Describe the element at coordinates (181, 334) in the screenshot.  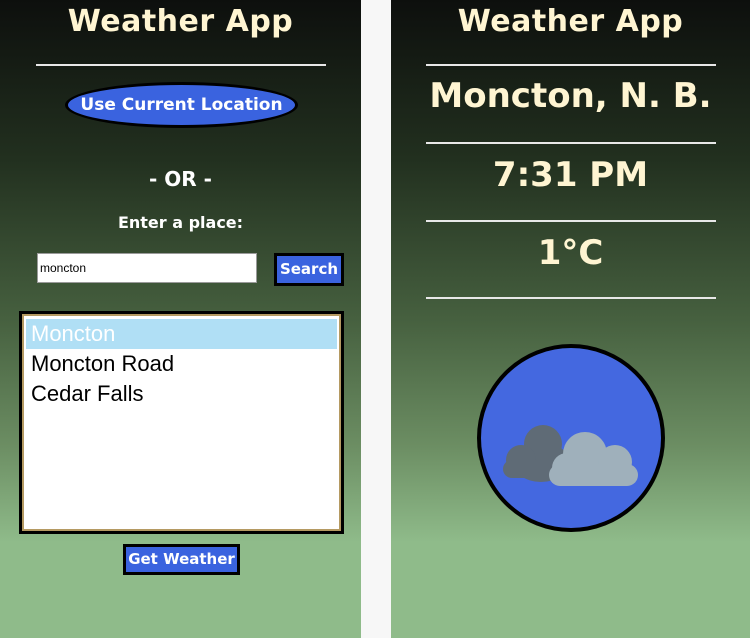
I see `list-item-moncton: Moncton` at that location.